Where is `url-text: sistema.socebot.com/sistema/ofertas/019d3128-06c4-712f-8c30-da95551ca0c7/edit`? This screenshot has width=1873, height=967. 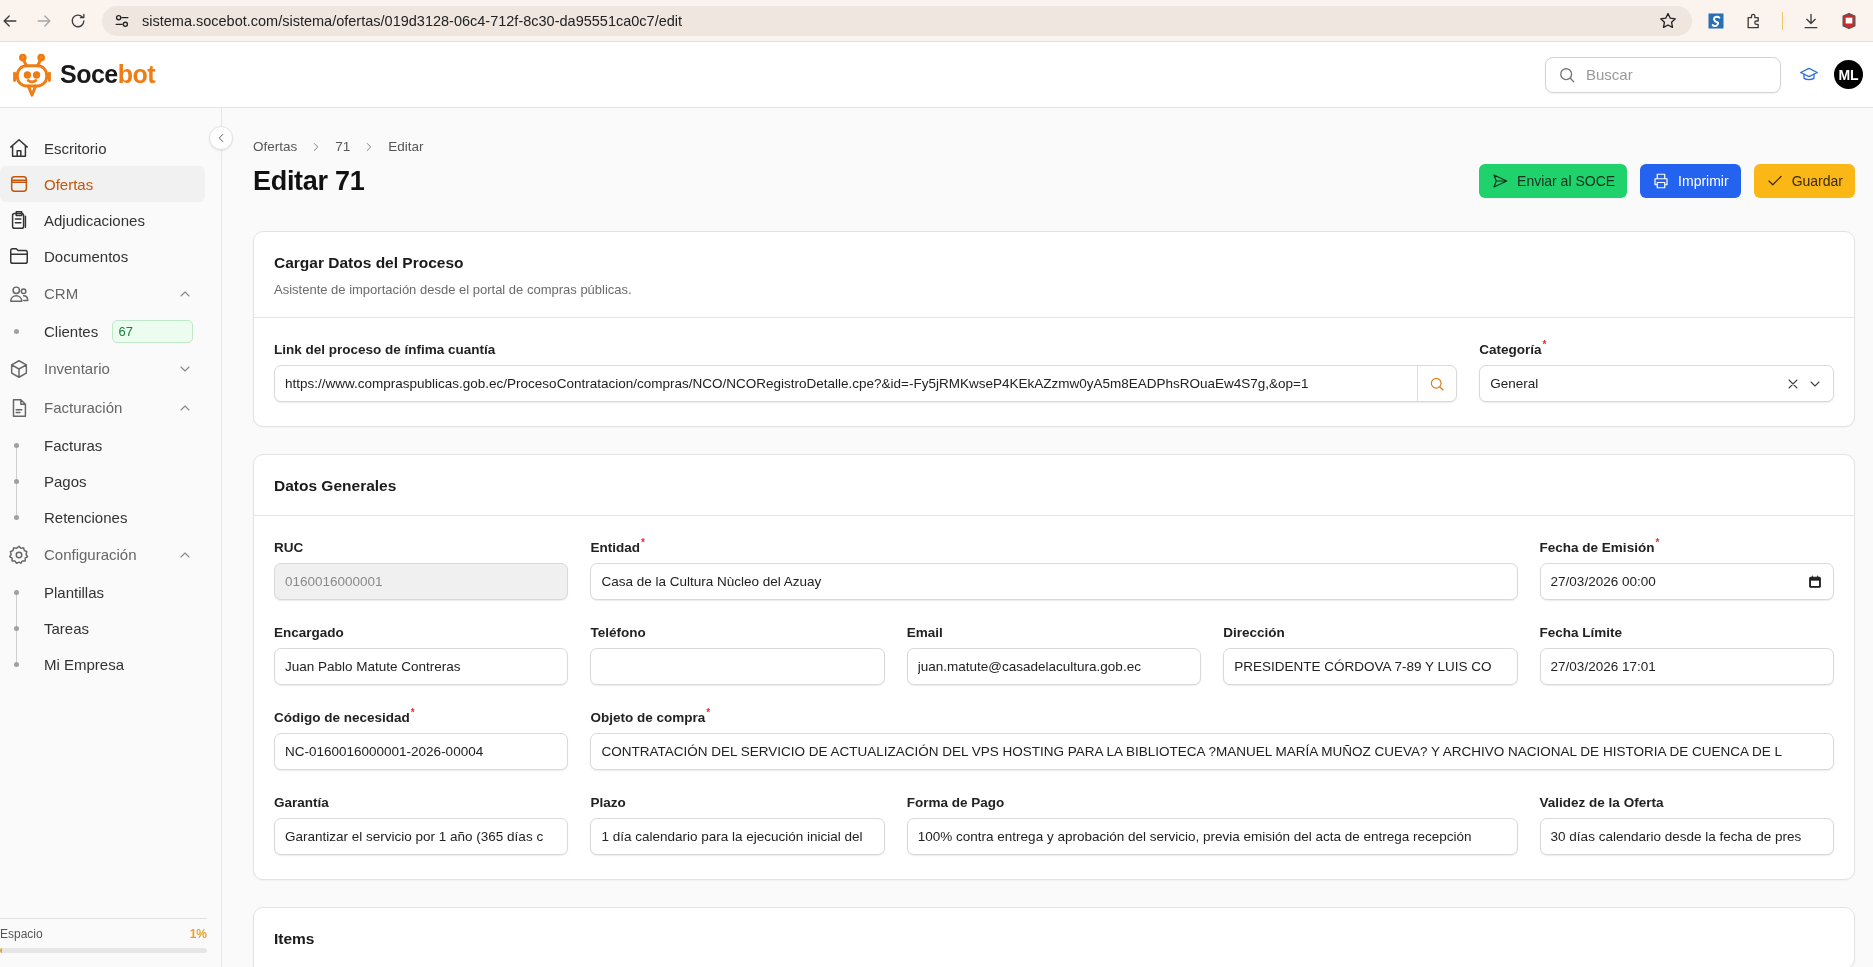
url-text: sistema.socebot.com/sistema/ofertas/019d3128-06c4-712f-8c30-da95551ca0c7/edit is located at coordinates (412, 20).